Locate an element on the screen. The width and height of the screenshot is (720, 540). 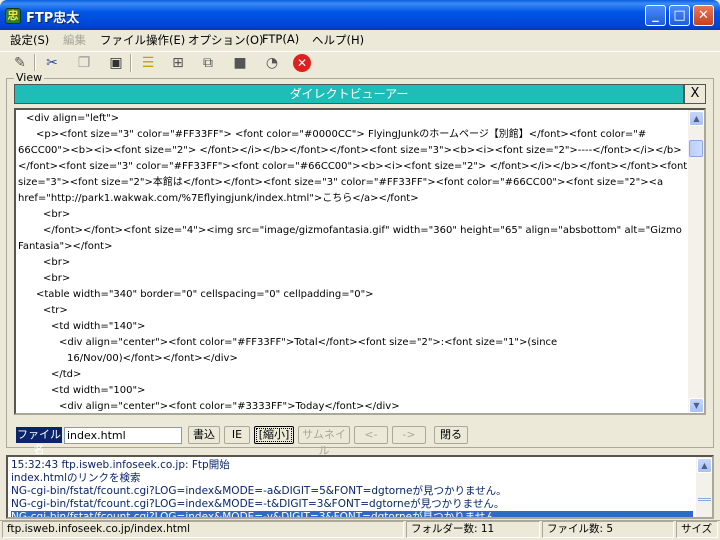
source-line: 16/Nov/00)</font></font></div> is located at coordinates (152, 358).